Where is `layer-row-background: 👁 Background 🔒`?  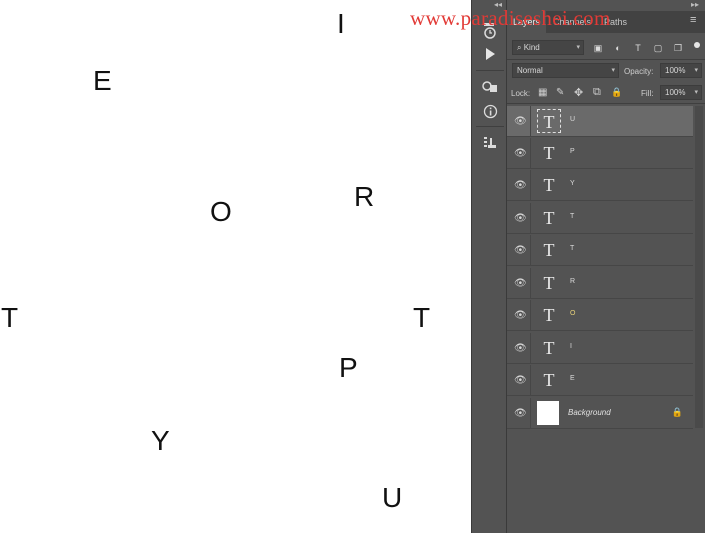 layer-row-background: 👁 Background 🔒 is located at coordinates (600, 413).